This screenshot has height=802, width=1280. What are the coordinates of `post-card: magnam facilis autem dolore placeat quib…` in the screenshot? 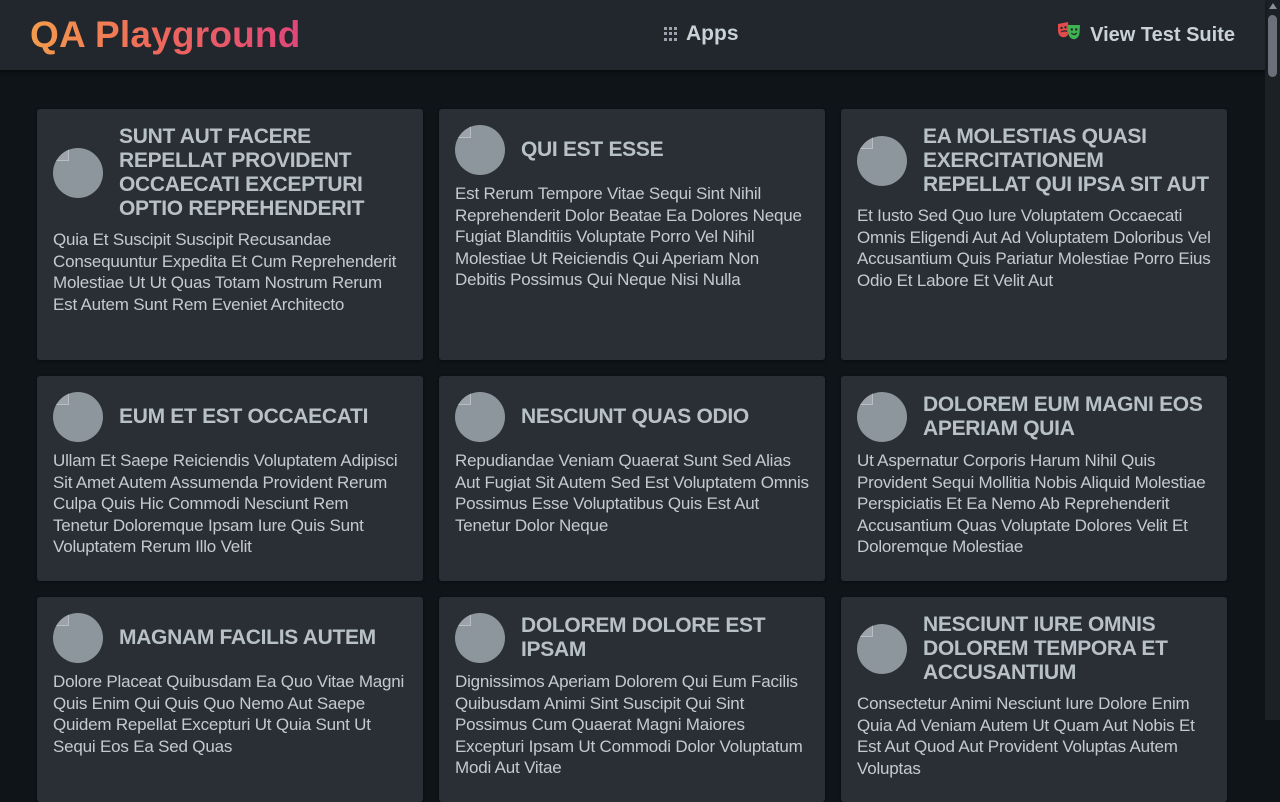 It's located at (230, 699).